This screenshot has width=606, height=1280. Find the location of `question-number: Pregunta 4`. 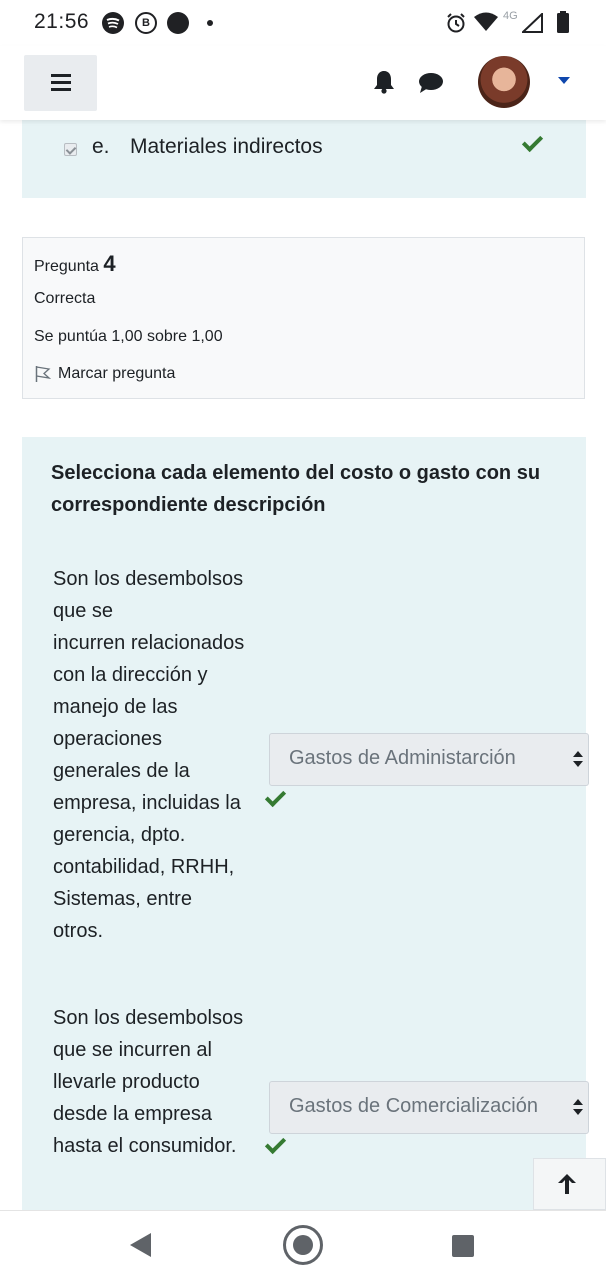

question-number: Pregunta 4 is located at coordinates (75, 264).